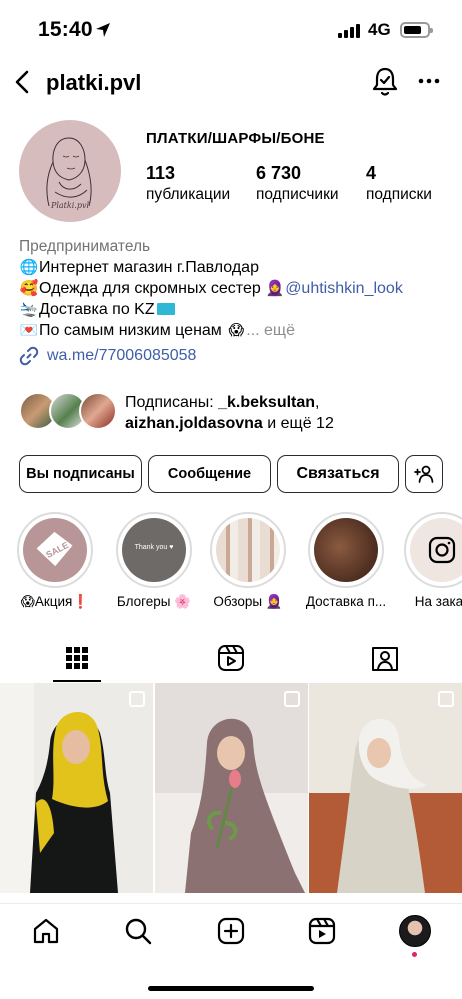 The height and width of the screenshot is (999, 462). Describe the element at coordinates (29, 309) in the screenshot. I see `sparkle-emoji-icon: 🛬` at that location.